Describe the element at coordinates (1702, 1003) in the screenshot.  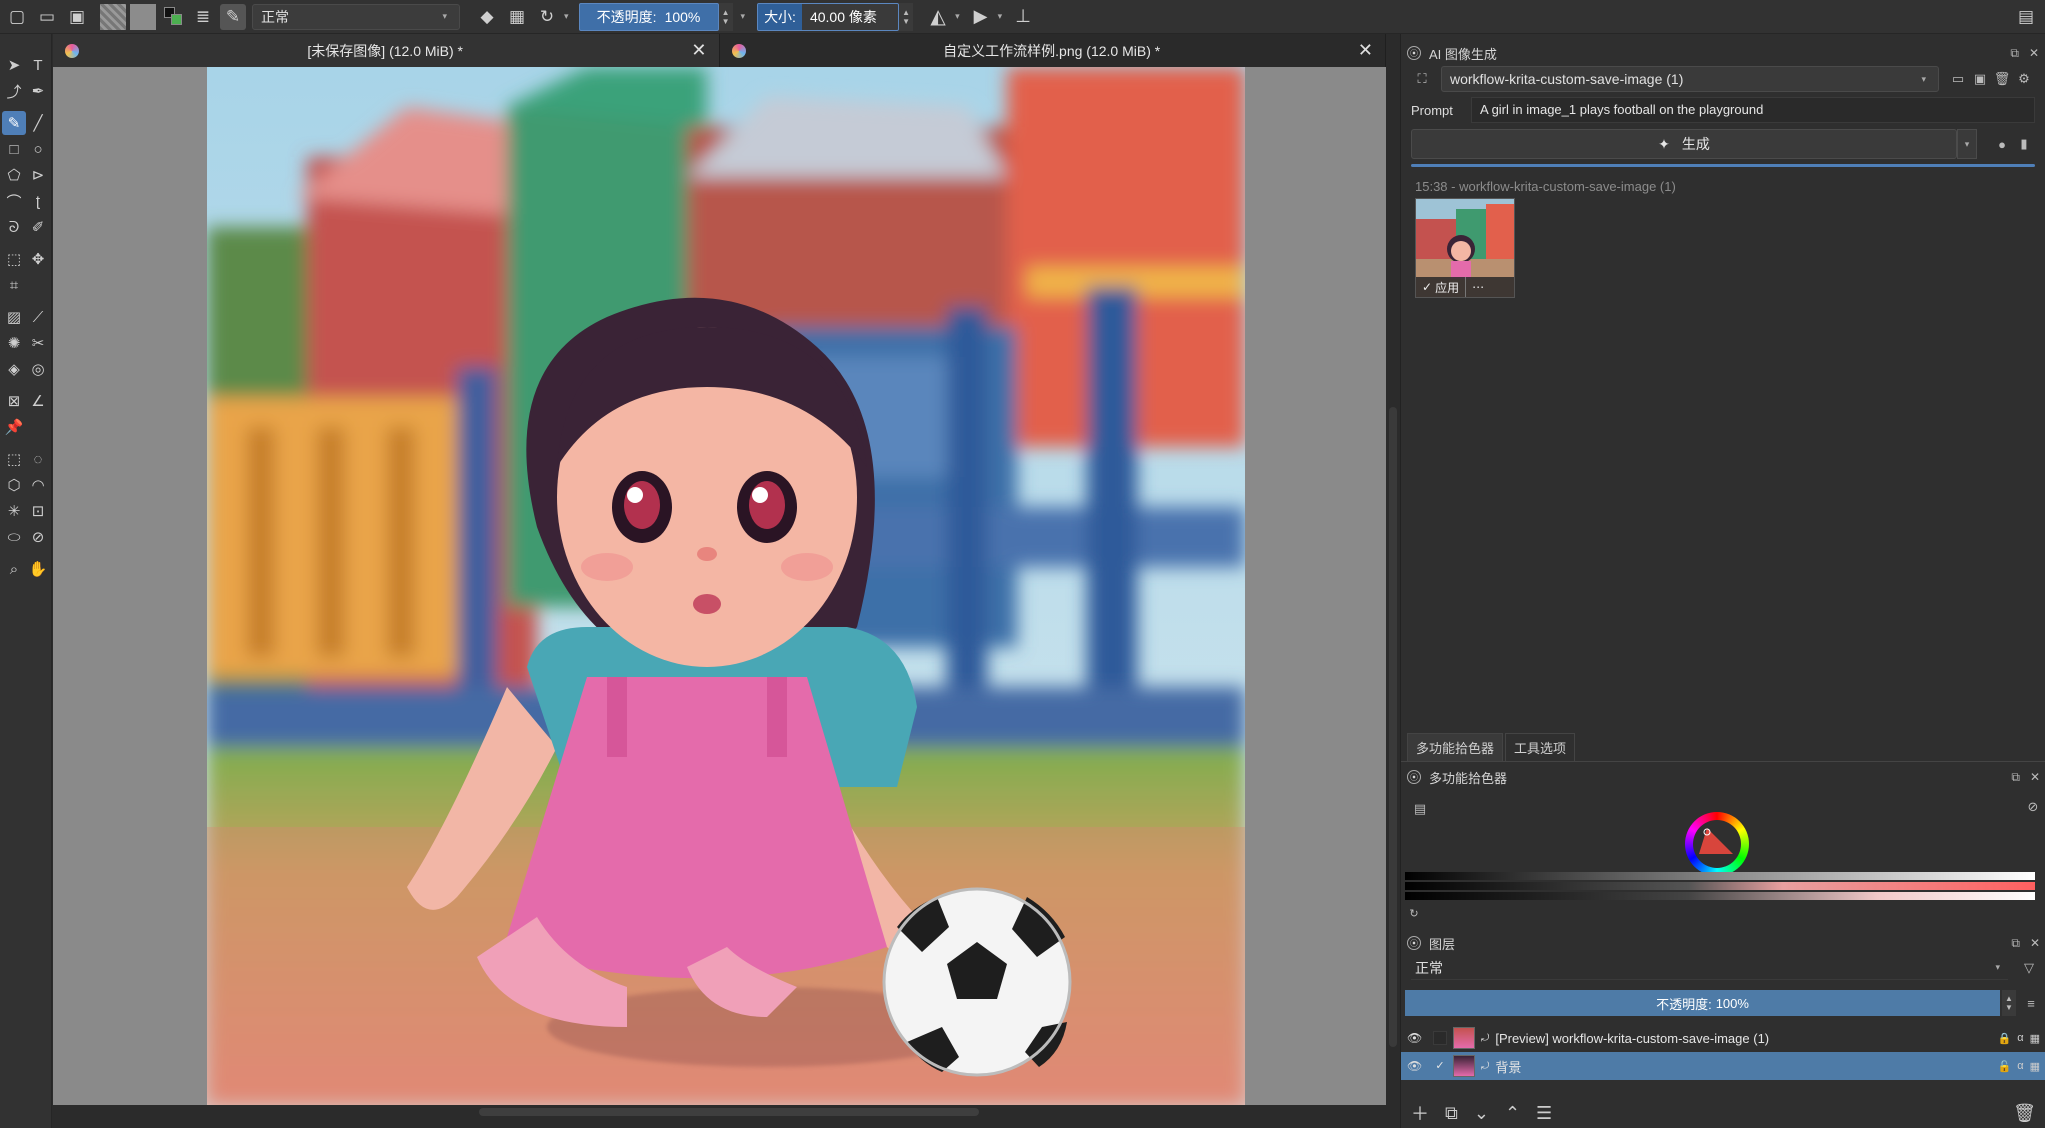
I see `layer-opacity-slider: 不透明度: 100%` at that location.